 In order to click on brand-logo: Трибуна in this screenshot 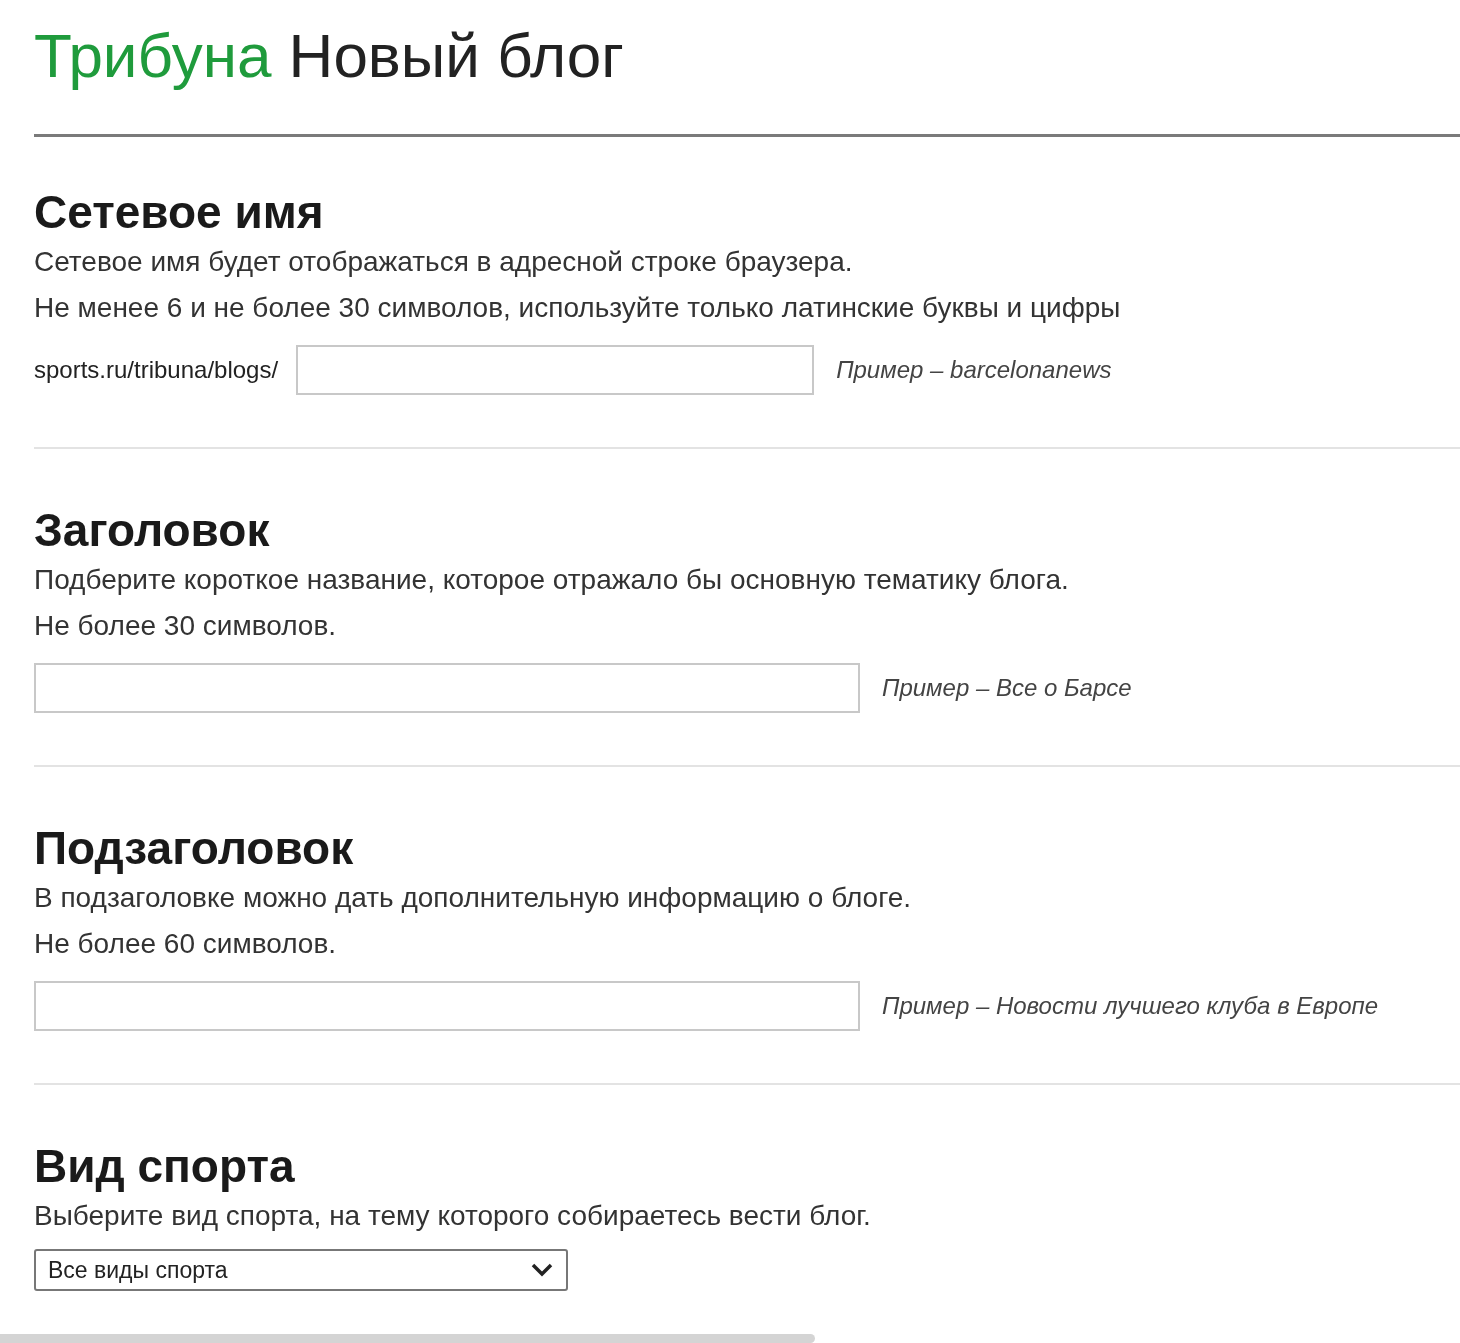, I will do `click(153, 55)`.